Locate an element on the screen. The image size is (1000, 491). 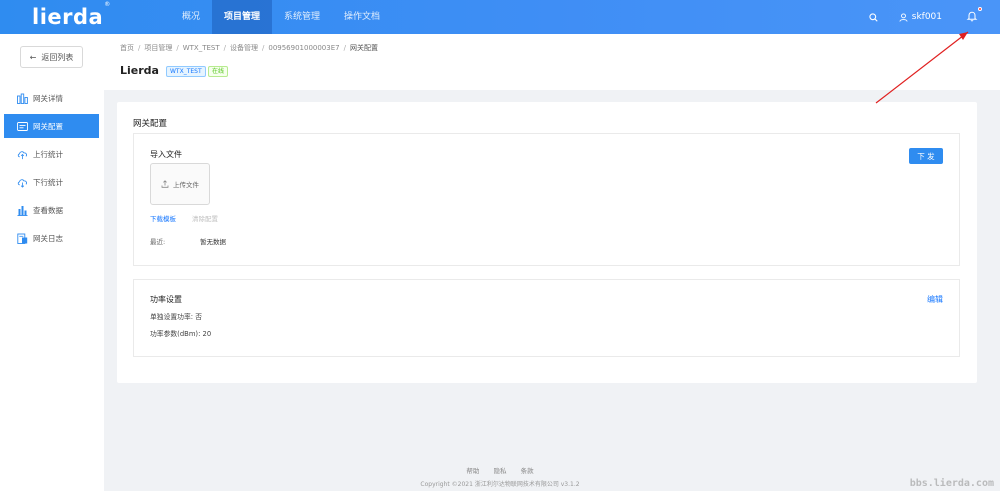
power-settings-title: 功率设置 is located at coordinates (166, 299).